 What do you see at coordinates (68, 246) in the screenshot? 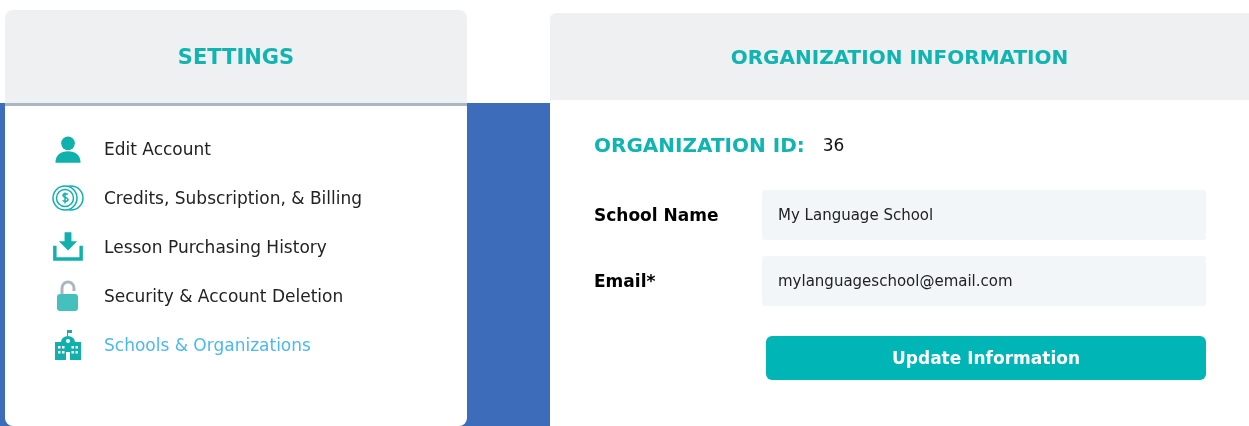
I see `download-icon` at bounding box center [68, 246].